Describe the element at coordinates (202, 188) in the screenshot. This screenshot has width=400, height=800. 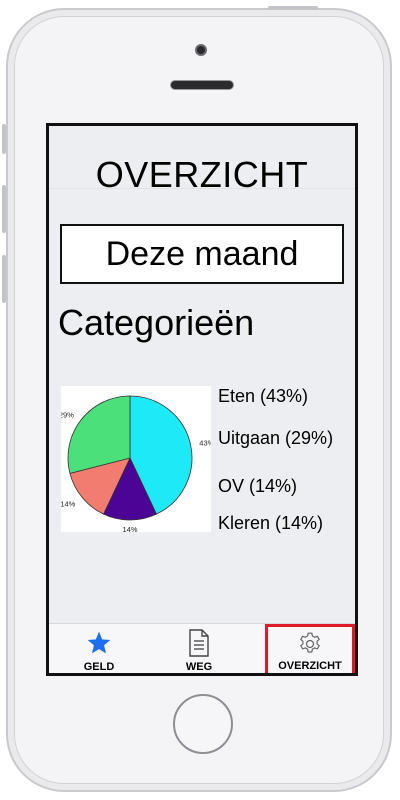
I see `title-divider` at that location.